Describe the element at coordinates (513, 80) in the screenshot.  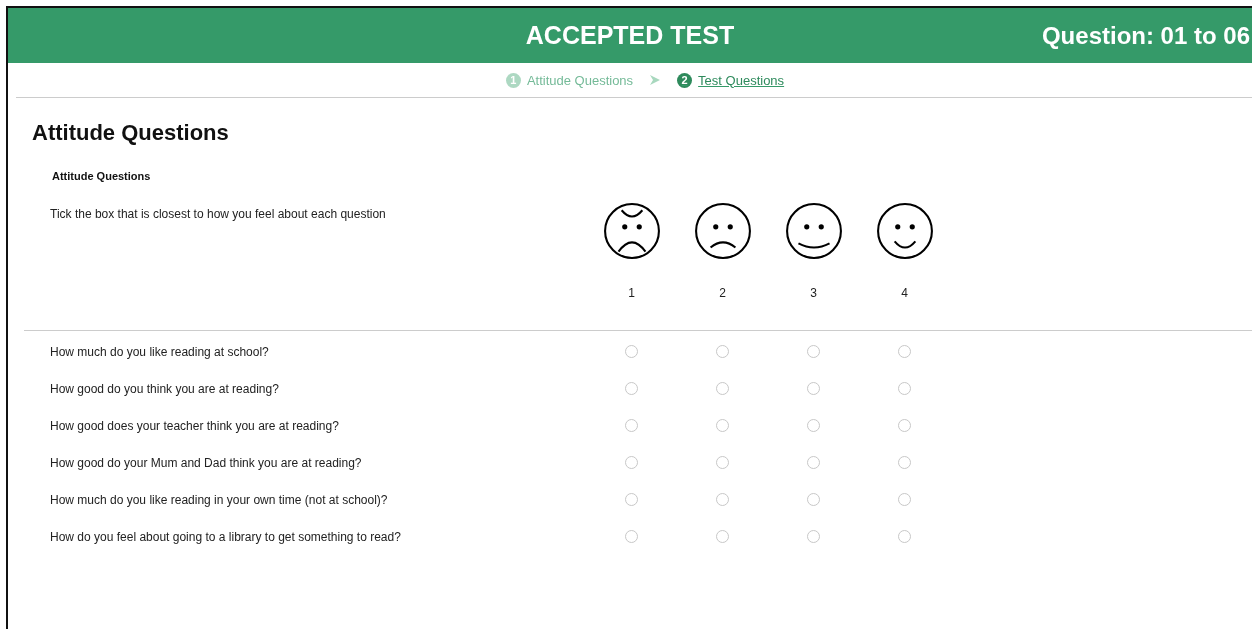
I see `step-number: 1` at that location.